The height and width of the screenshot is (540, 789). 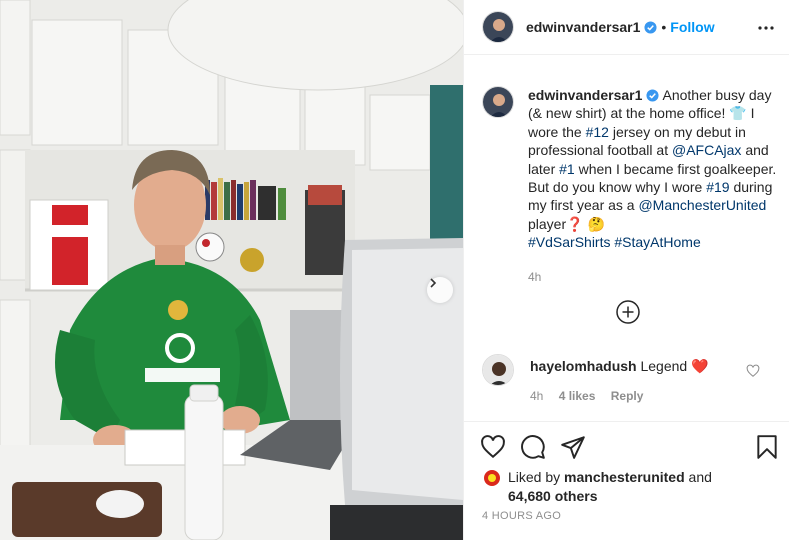 What do you see at coordinates (627, 396) in the screenshot?
I see `reply-button: Reply` at bounding box center [627, 396].